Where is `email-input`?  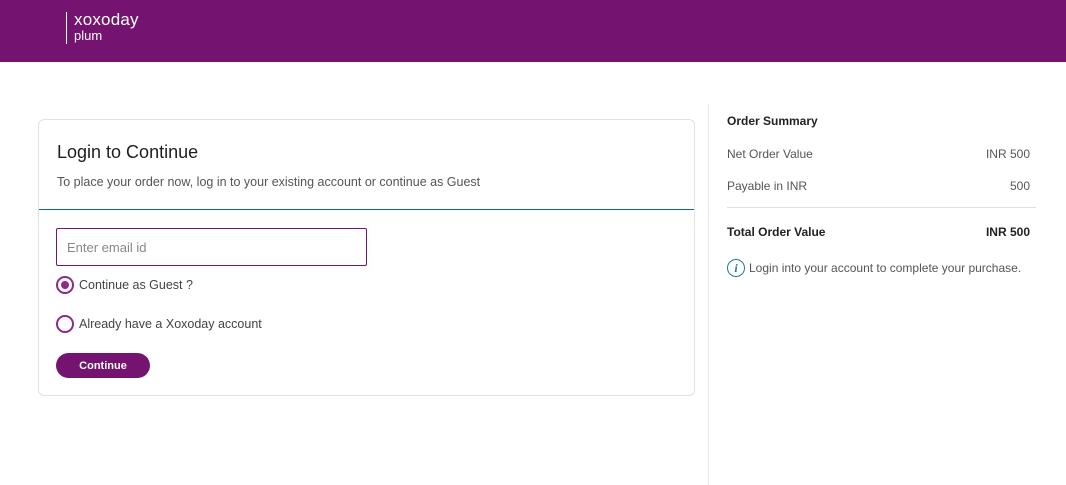
email-input is located at coordinates (211, 247).